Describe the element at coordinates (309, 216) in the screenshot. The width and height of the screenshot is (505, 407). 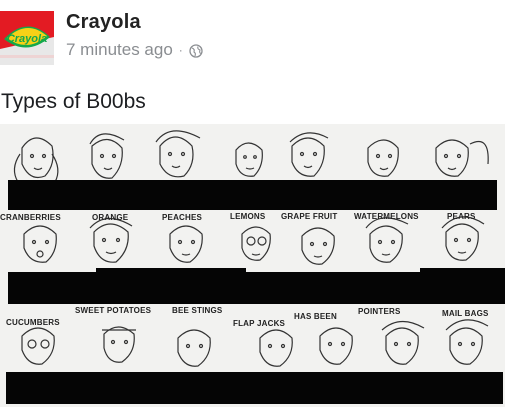
I see `label-grape-fruit: GRAPE FRUIT` at that location.